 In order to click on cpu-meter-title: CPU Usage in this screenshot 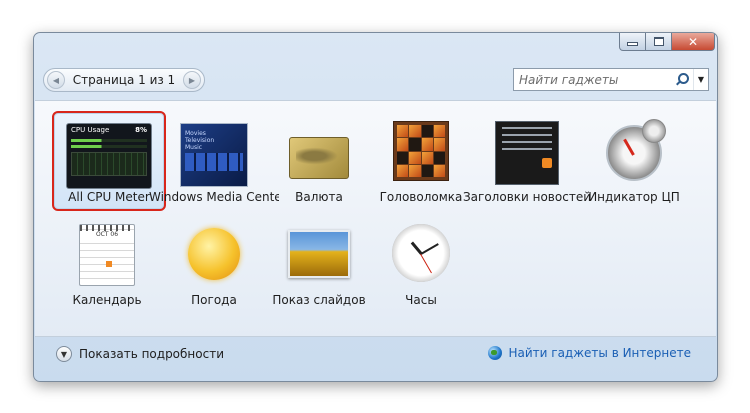, I will do `click(90, 130)`.